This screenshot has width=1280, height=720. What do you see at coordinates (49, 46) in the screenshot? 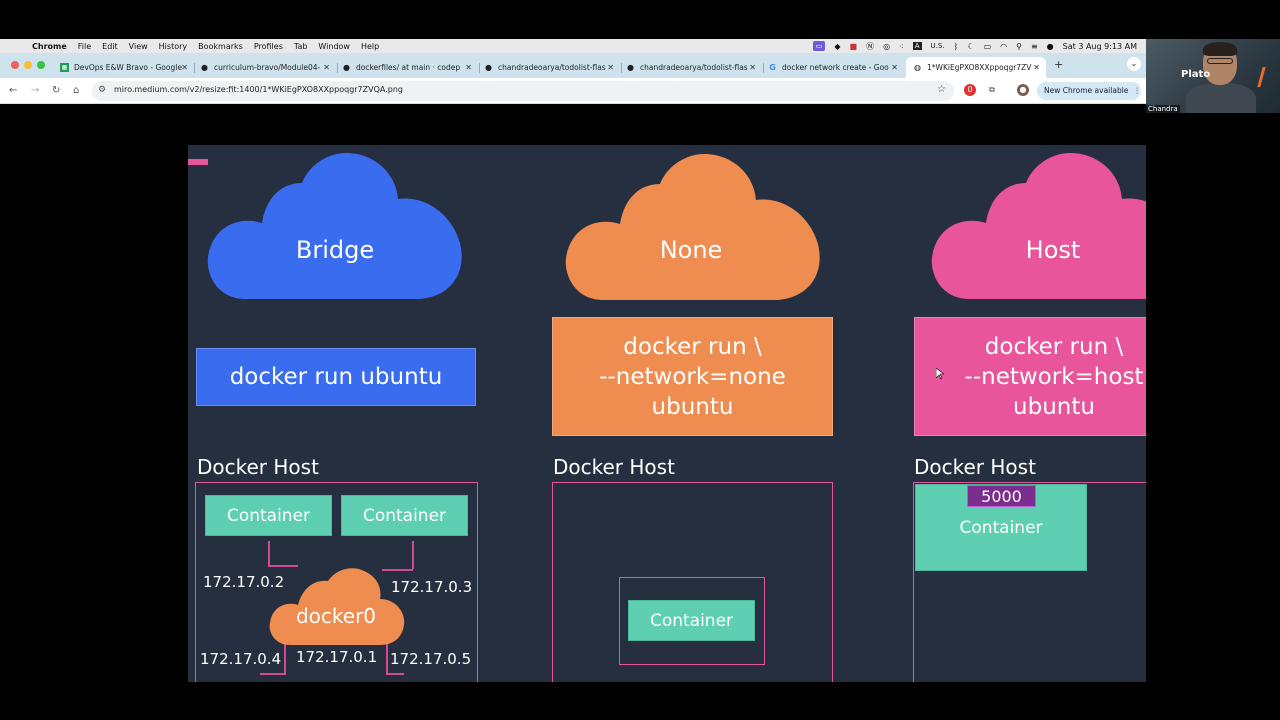
I see `menu-chrome: Chrome` at bounding box center [49, 46].